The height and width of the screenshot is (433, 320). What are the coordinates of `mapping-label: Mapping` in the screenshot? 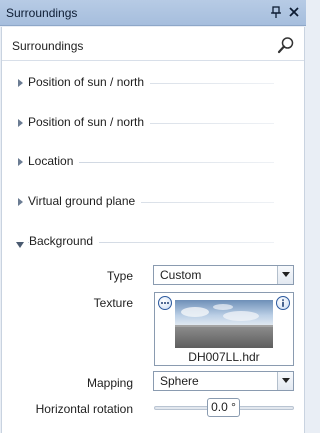 It's located at (109, 383).